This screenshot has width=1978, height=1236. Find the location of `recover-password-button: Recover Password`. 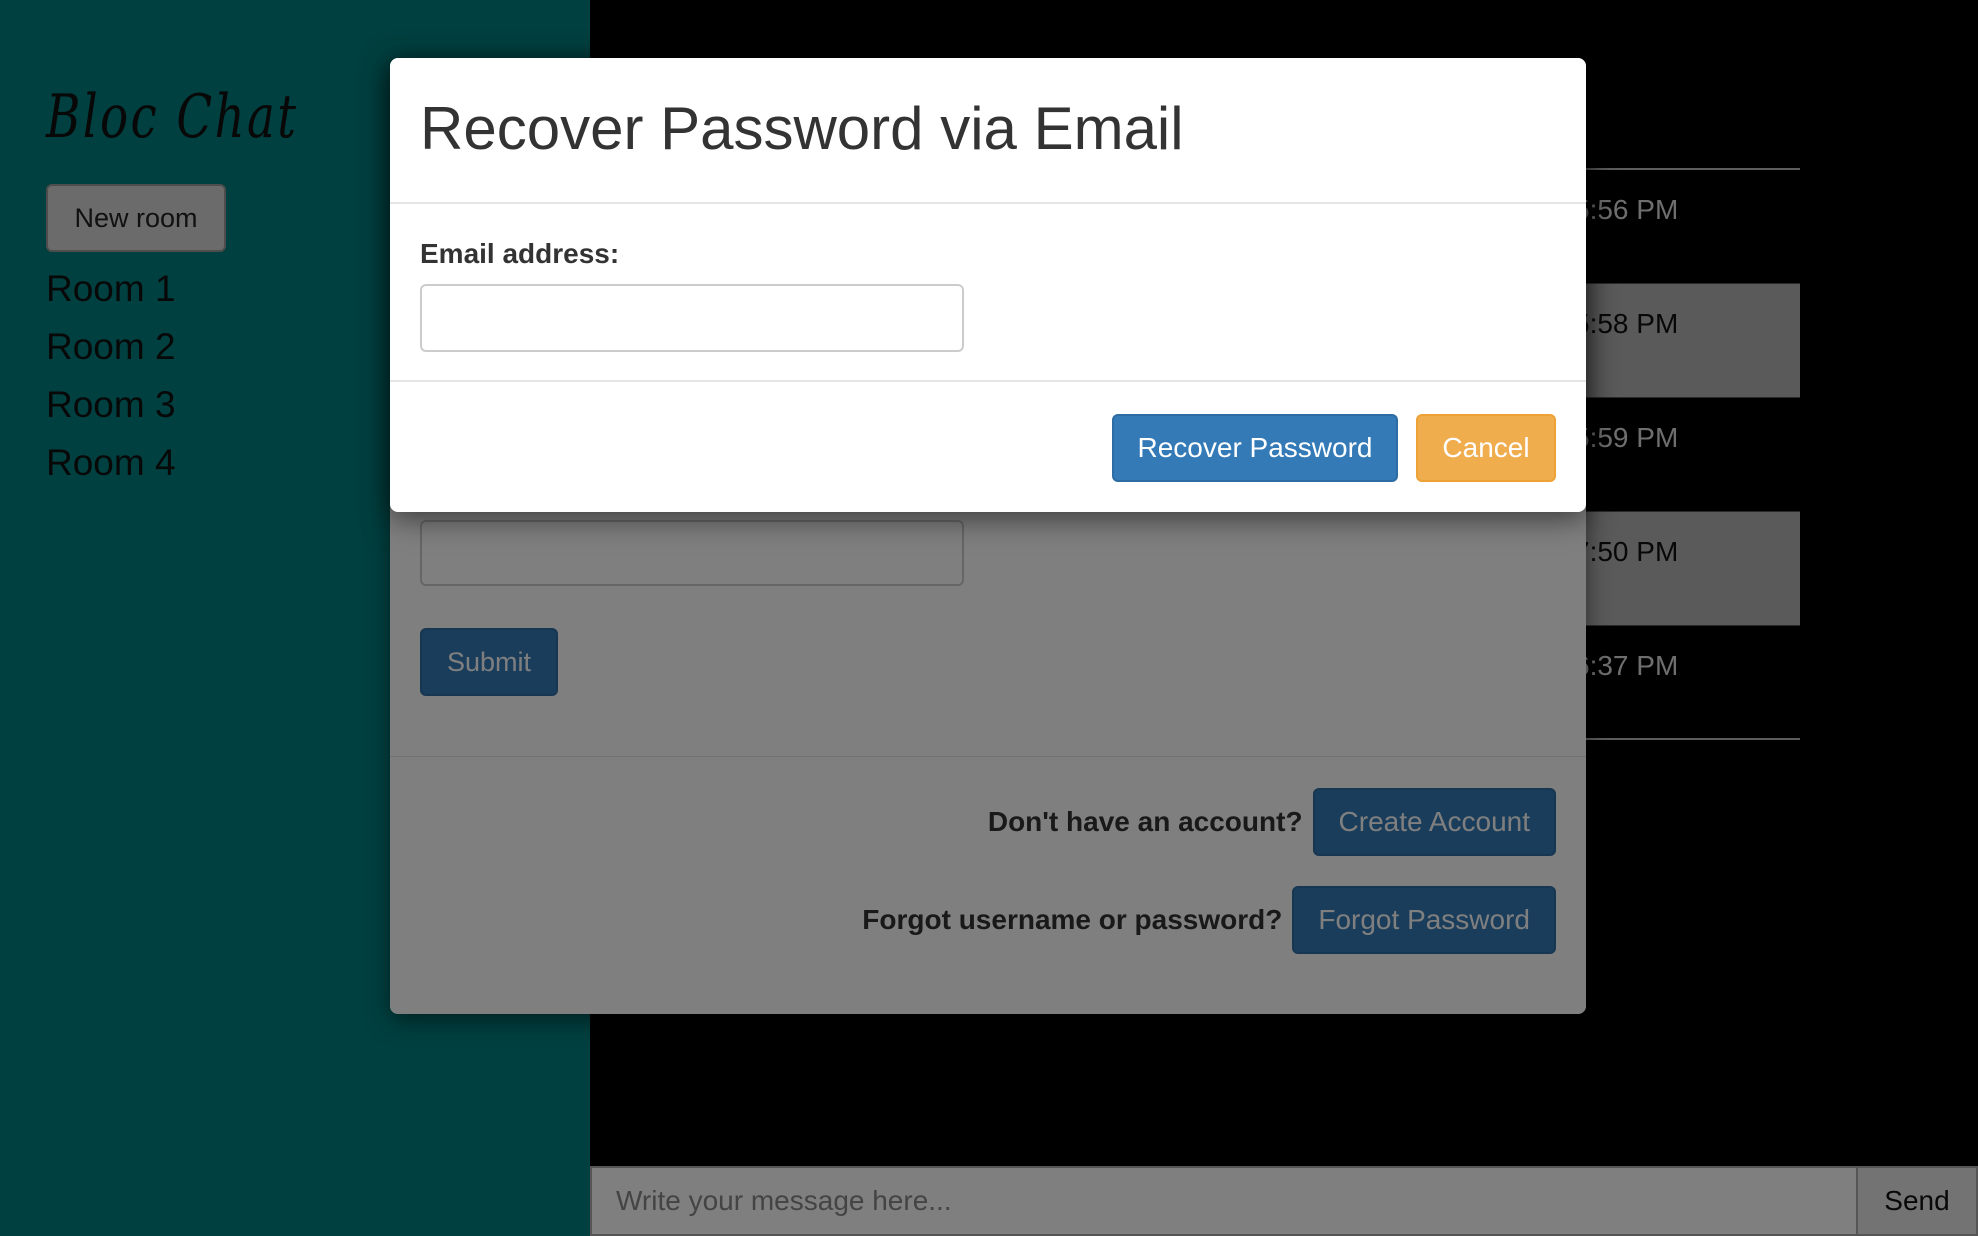

recover-password-button: Recover Password is located at coordinates (1255, 448).